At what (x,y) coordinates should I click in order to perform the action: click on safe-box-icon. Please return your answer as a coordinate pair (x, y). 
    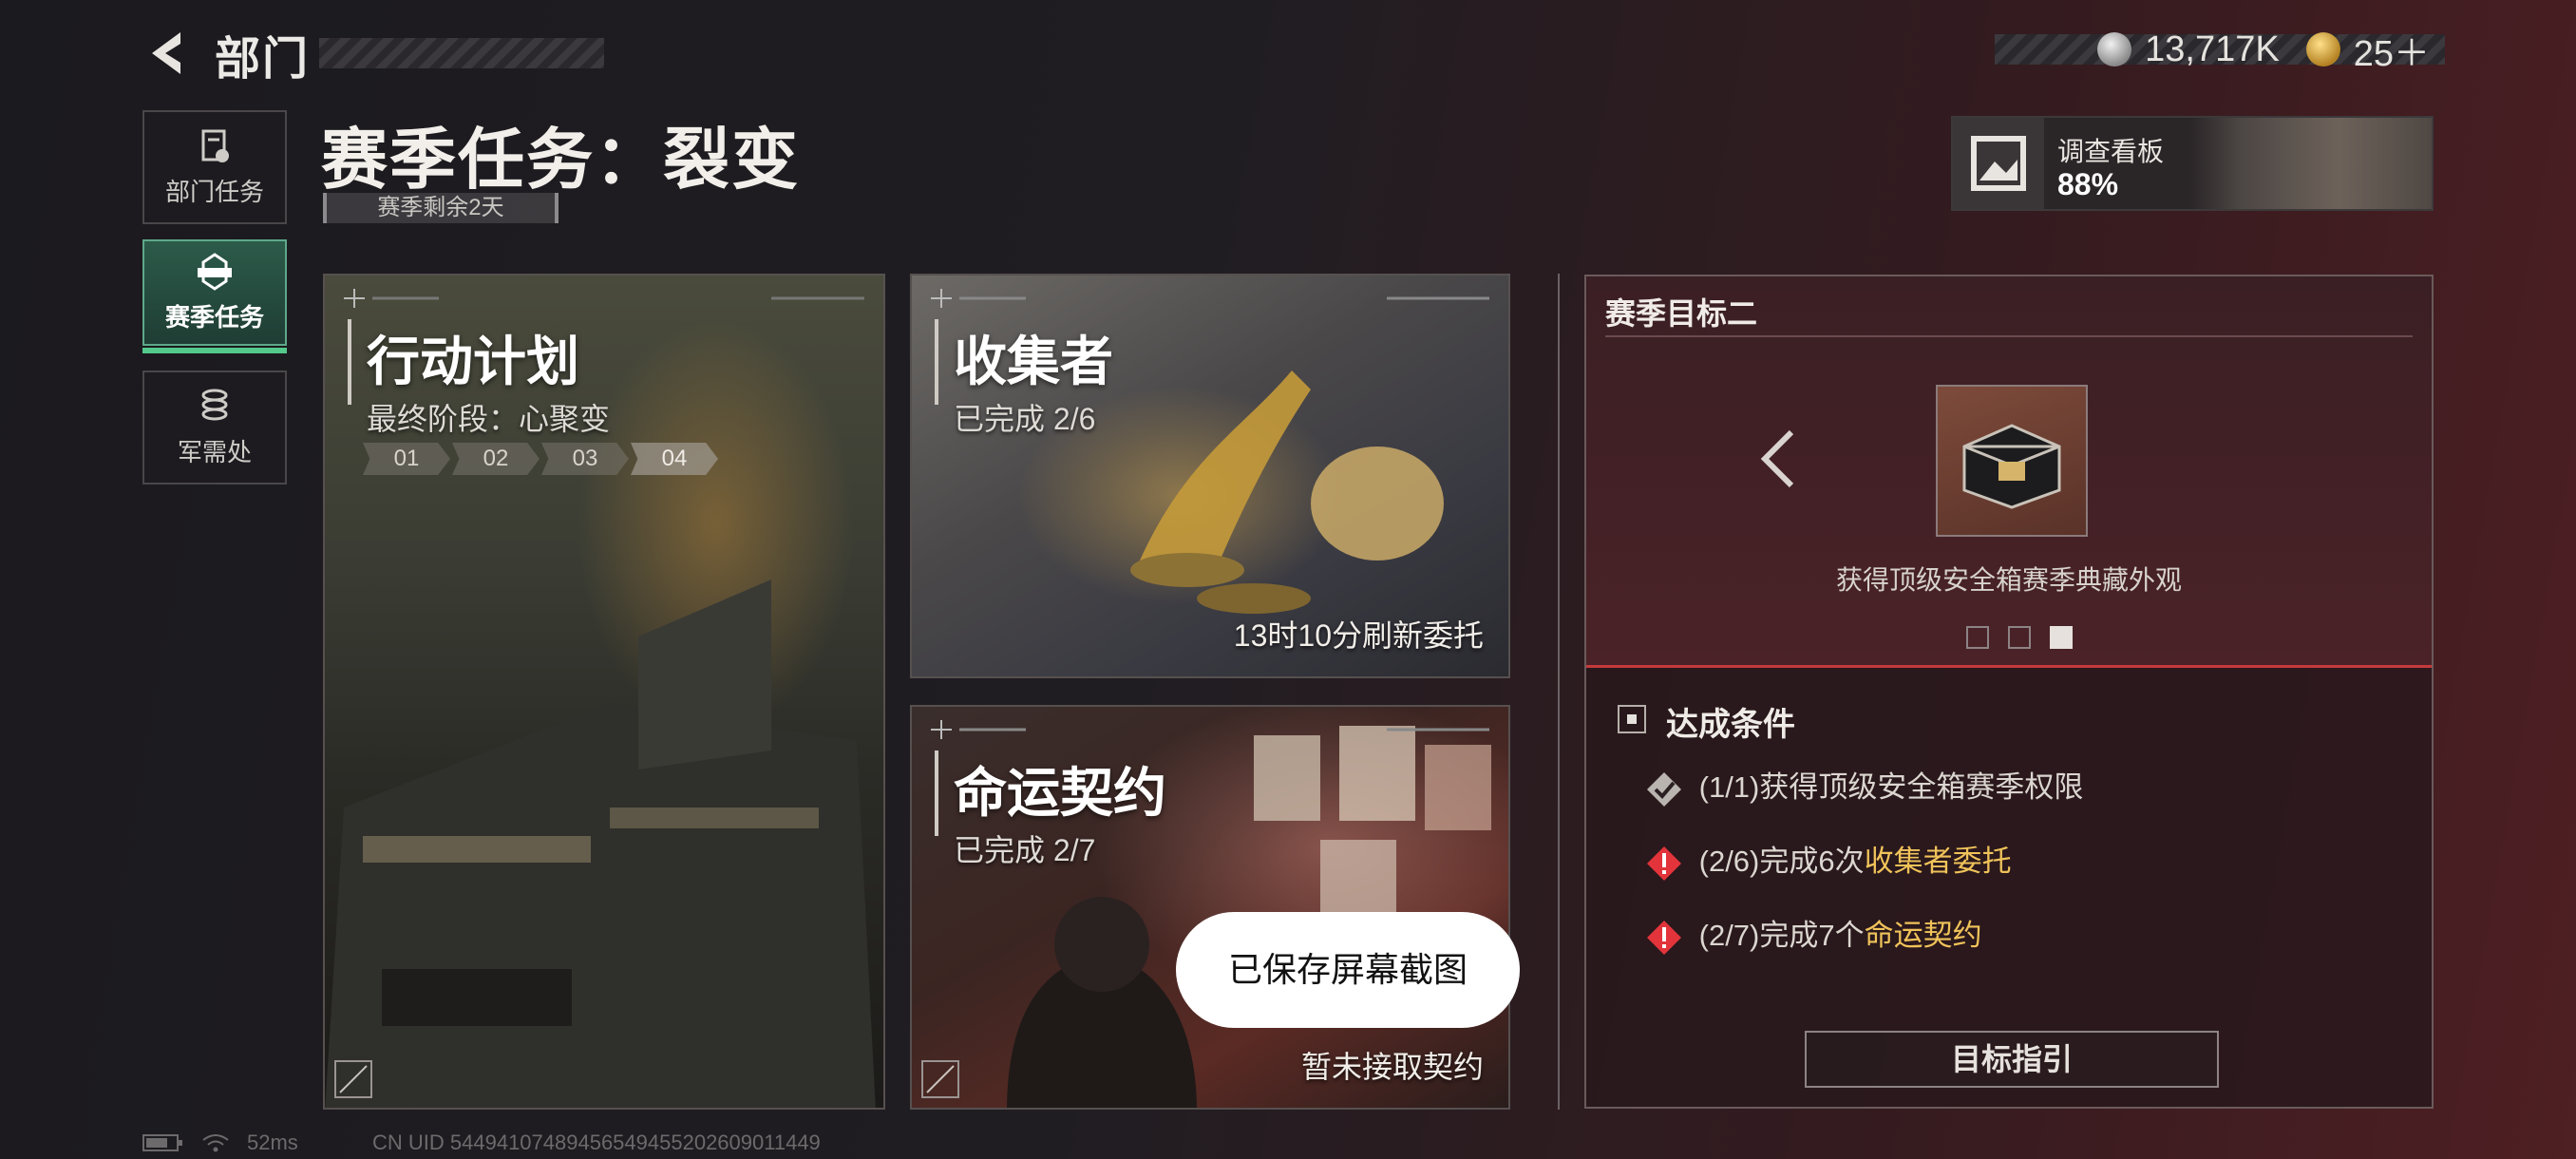
    Looking at the image, I should click on (2012, 466).